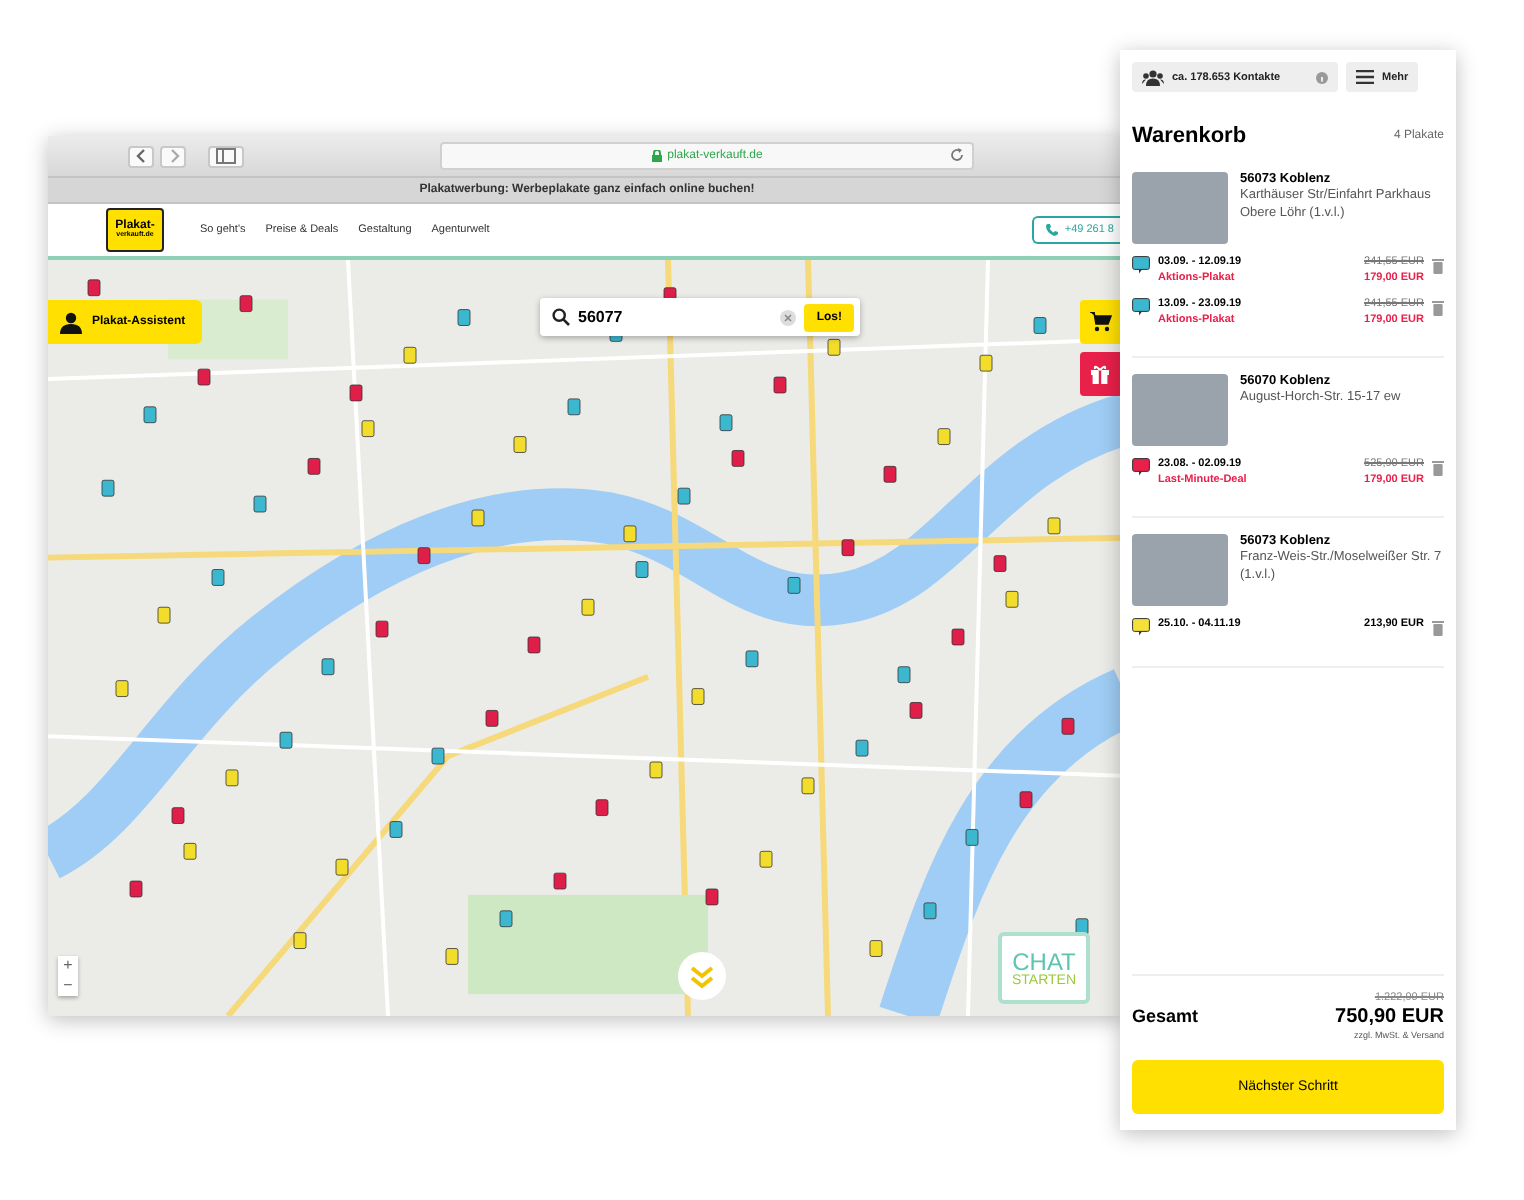 The height and width of the screenshot is (1200, 1524). What do you see at coordinates (1389, 1017) in the screenshot?
I see `total-price: 750,90 EUR` at bounding box center [1389, 1017].